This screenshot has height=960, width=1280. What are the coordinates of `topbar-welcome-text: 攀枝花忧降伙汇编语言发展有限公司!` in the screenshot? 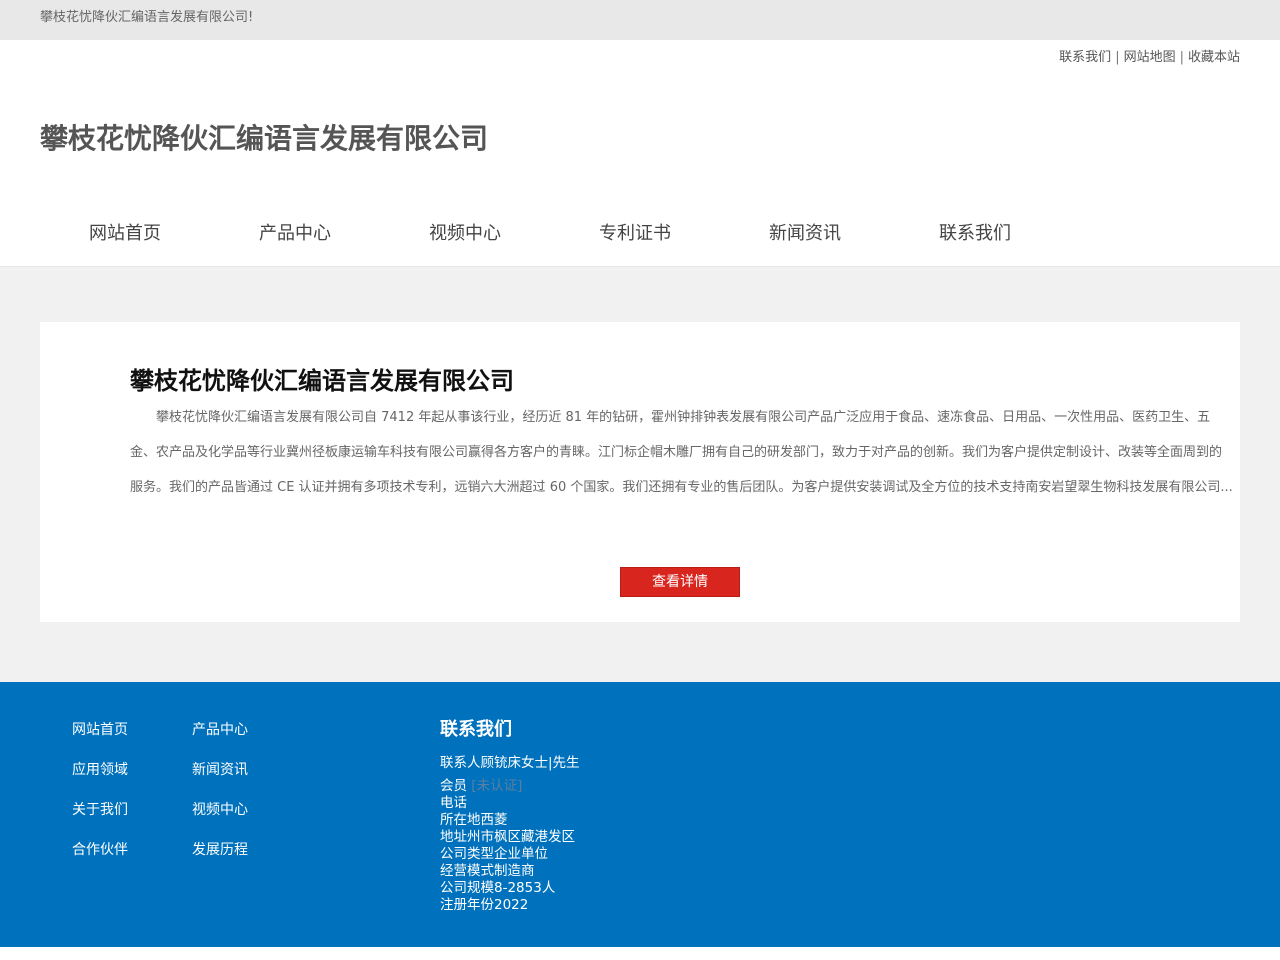 It's located at (147, 17).